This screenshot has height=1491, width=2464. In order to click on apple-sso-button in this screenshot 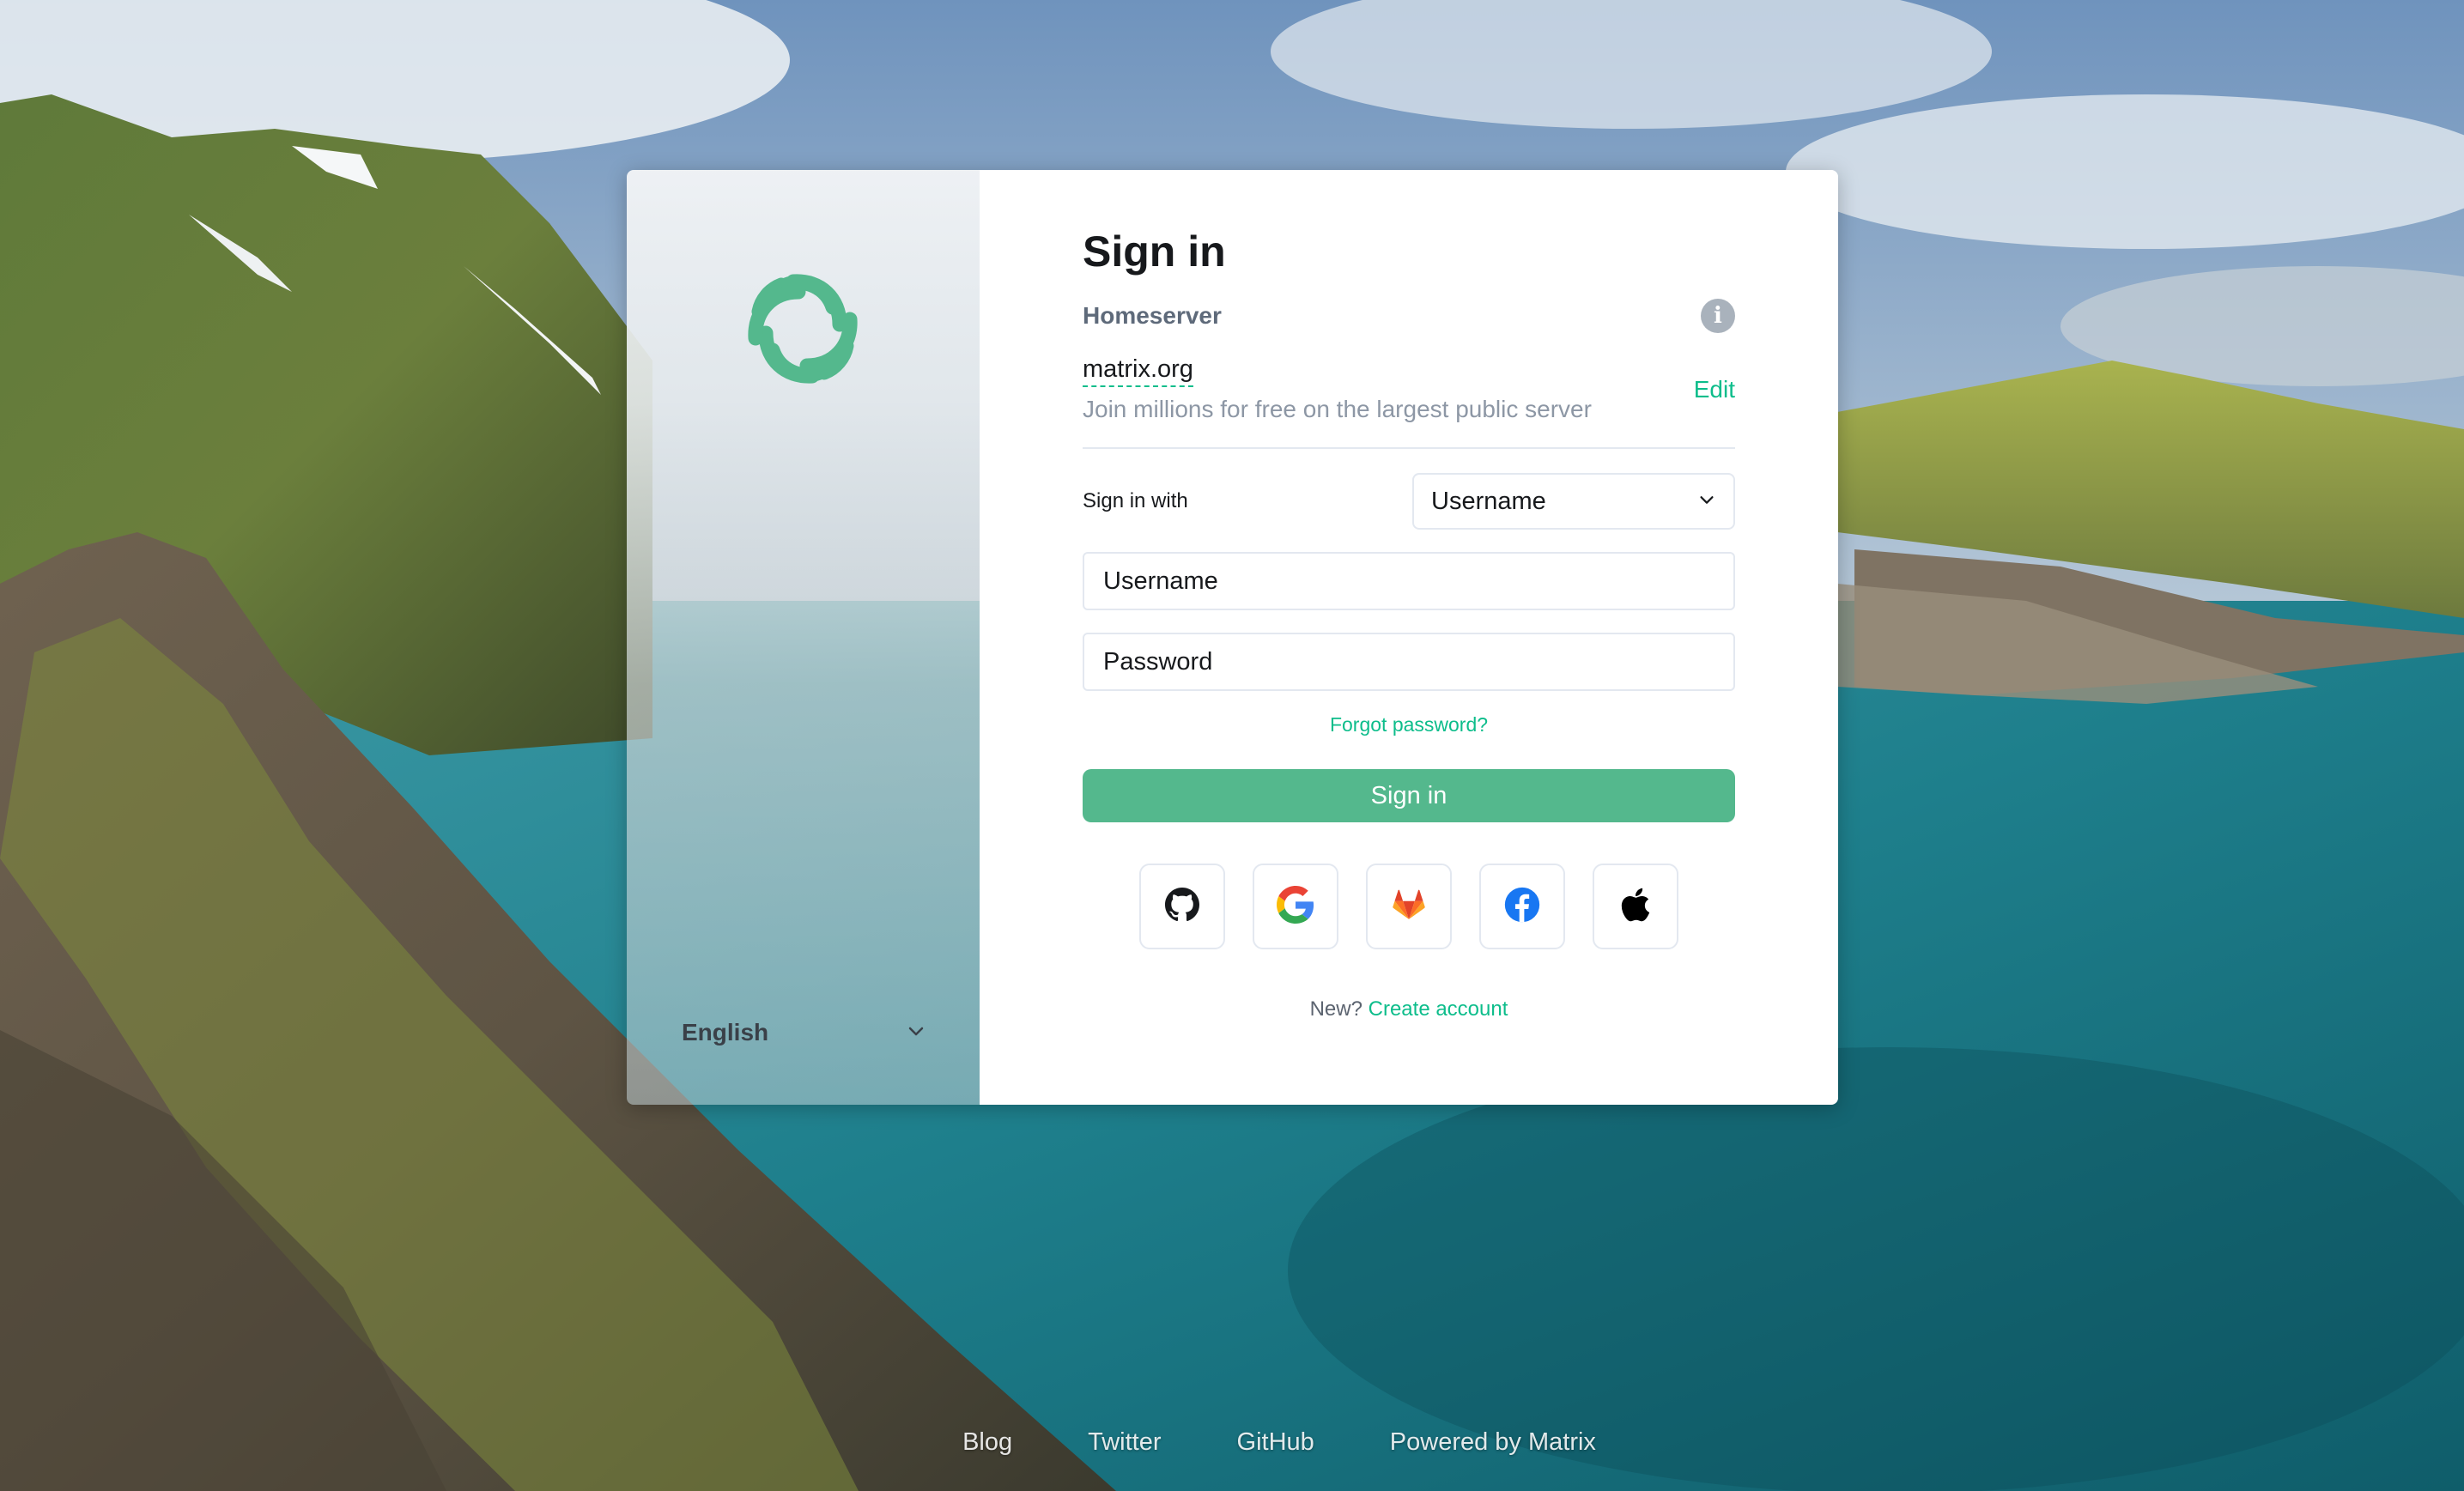, I will do `click(1635, 906)`.